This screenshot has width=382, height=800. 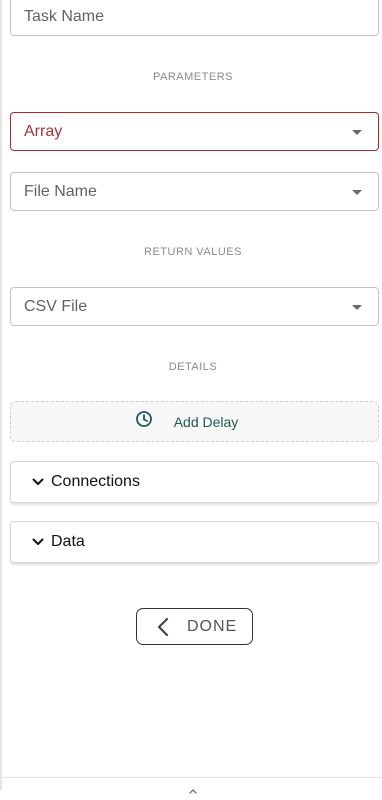 I want to click on chevron-up-icon, so click(x=193, y=788).